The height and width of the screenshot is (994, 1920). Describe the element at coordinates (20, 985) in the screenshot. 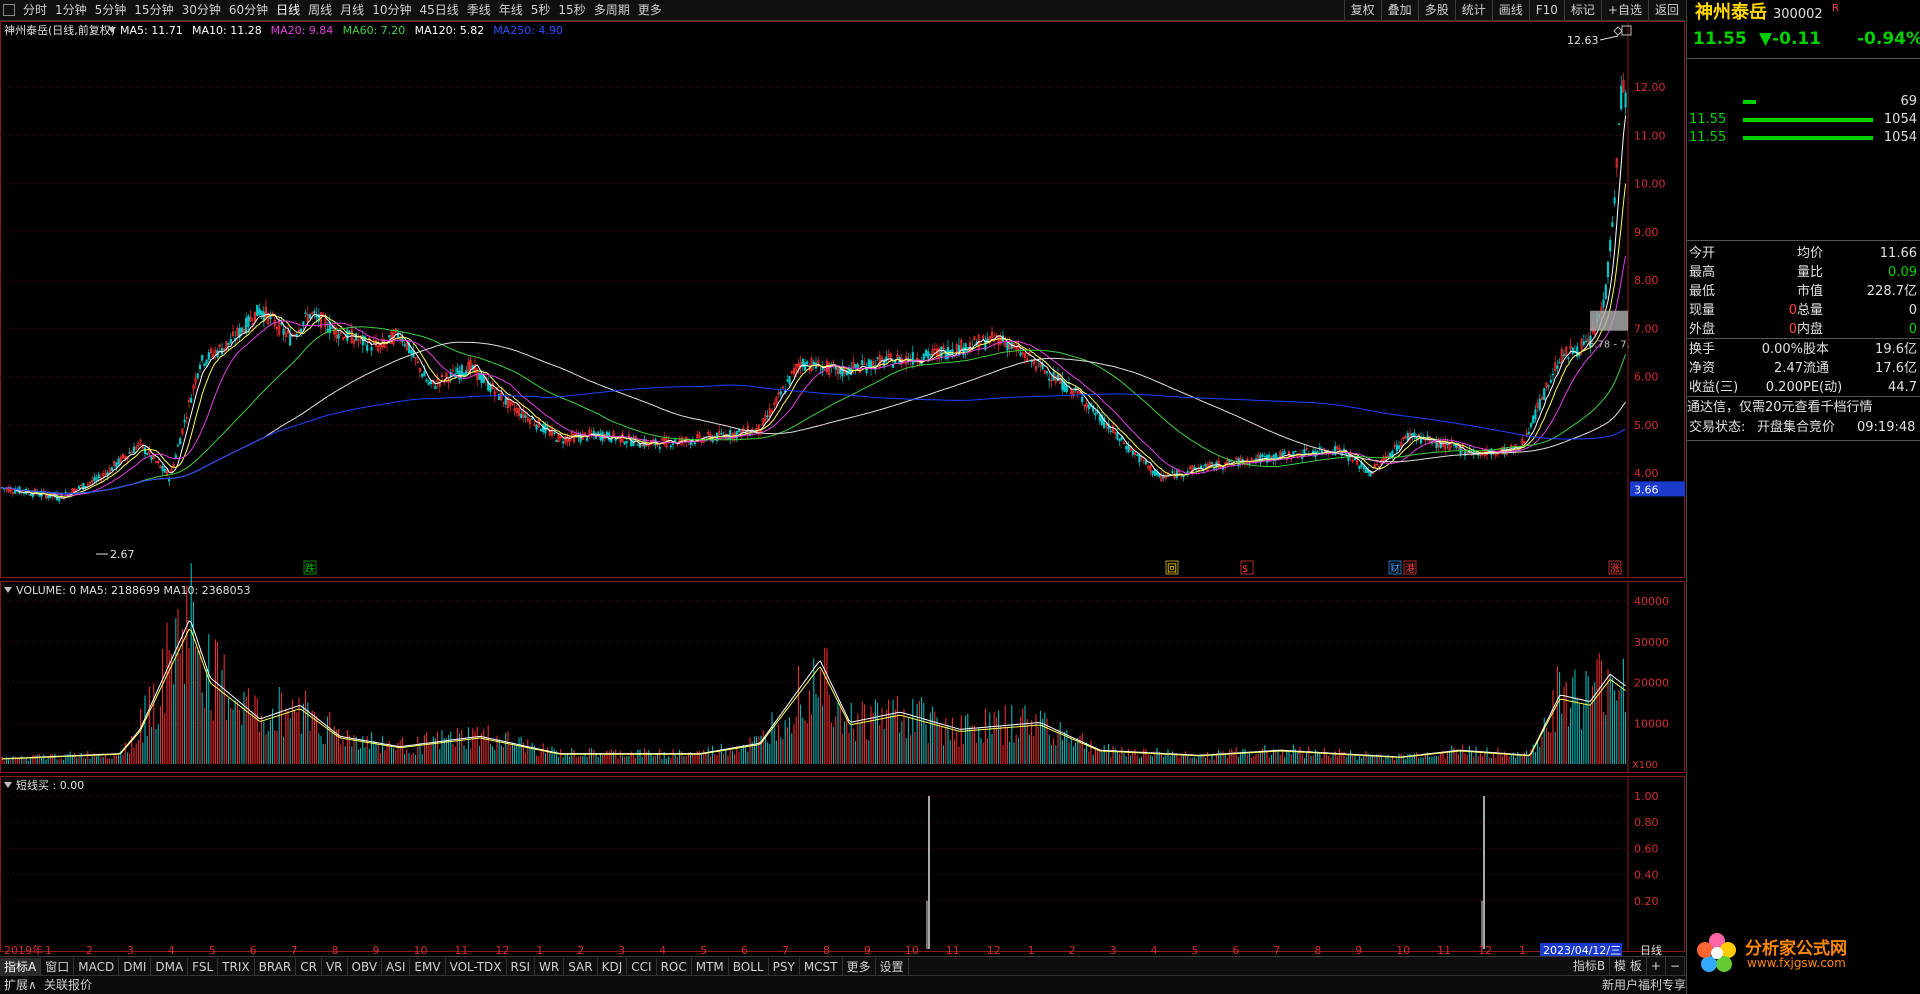

I see `expand-button: 扩展∧` at that location.